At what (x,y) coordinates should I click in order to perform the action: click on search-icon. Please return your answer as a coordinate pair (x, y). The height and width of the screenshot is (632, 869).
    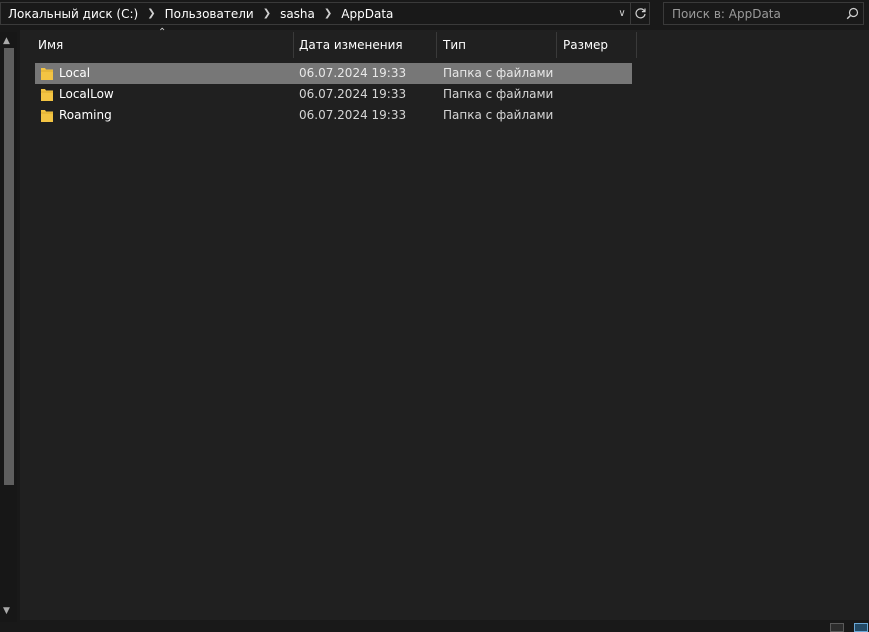
    Looking at the image, I should click on (852, 13).